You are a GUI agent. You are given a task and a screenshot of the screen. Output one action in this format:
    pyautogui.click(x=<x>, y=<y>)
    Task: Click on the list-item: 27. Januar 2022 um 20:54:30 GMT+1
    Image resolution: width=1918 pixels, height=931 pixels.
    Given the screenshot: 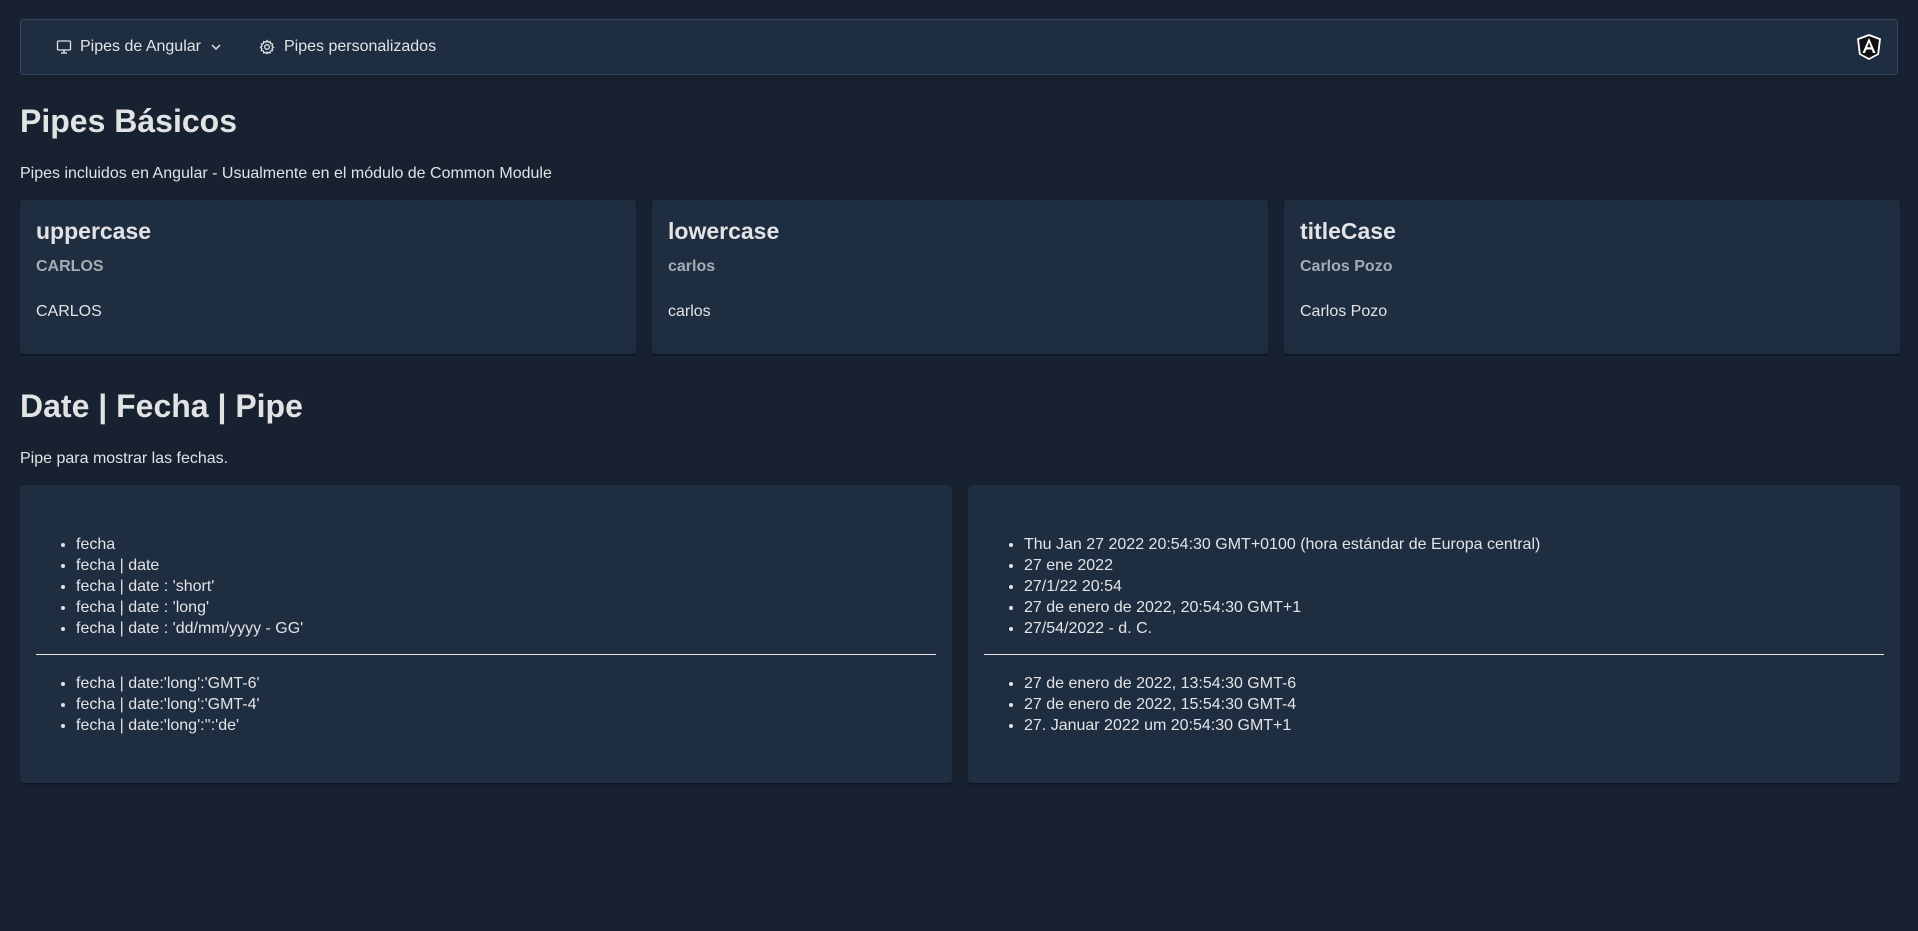 What is the action you would take?
    pyautogui.click(x=1160, y=725)
    